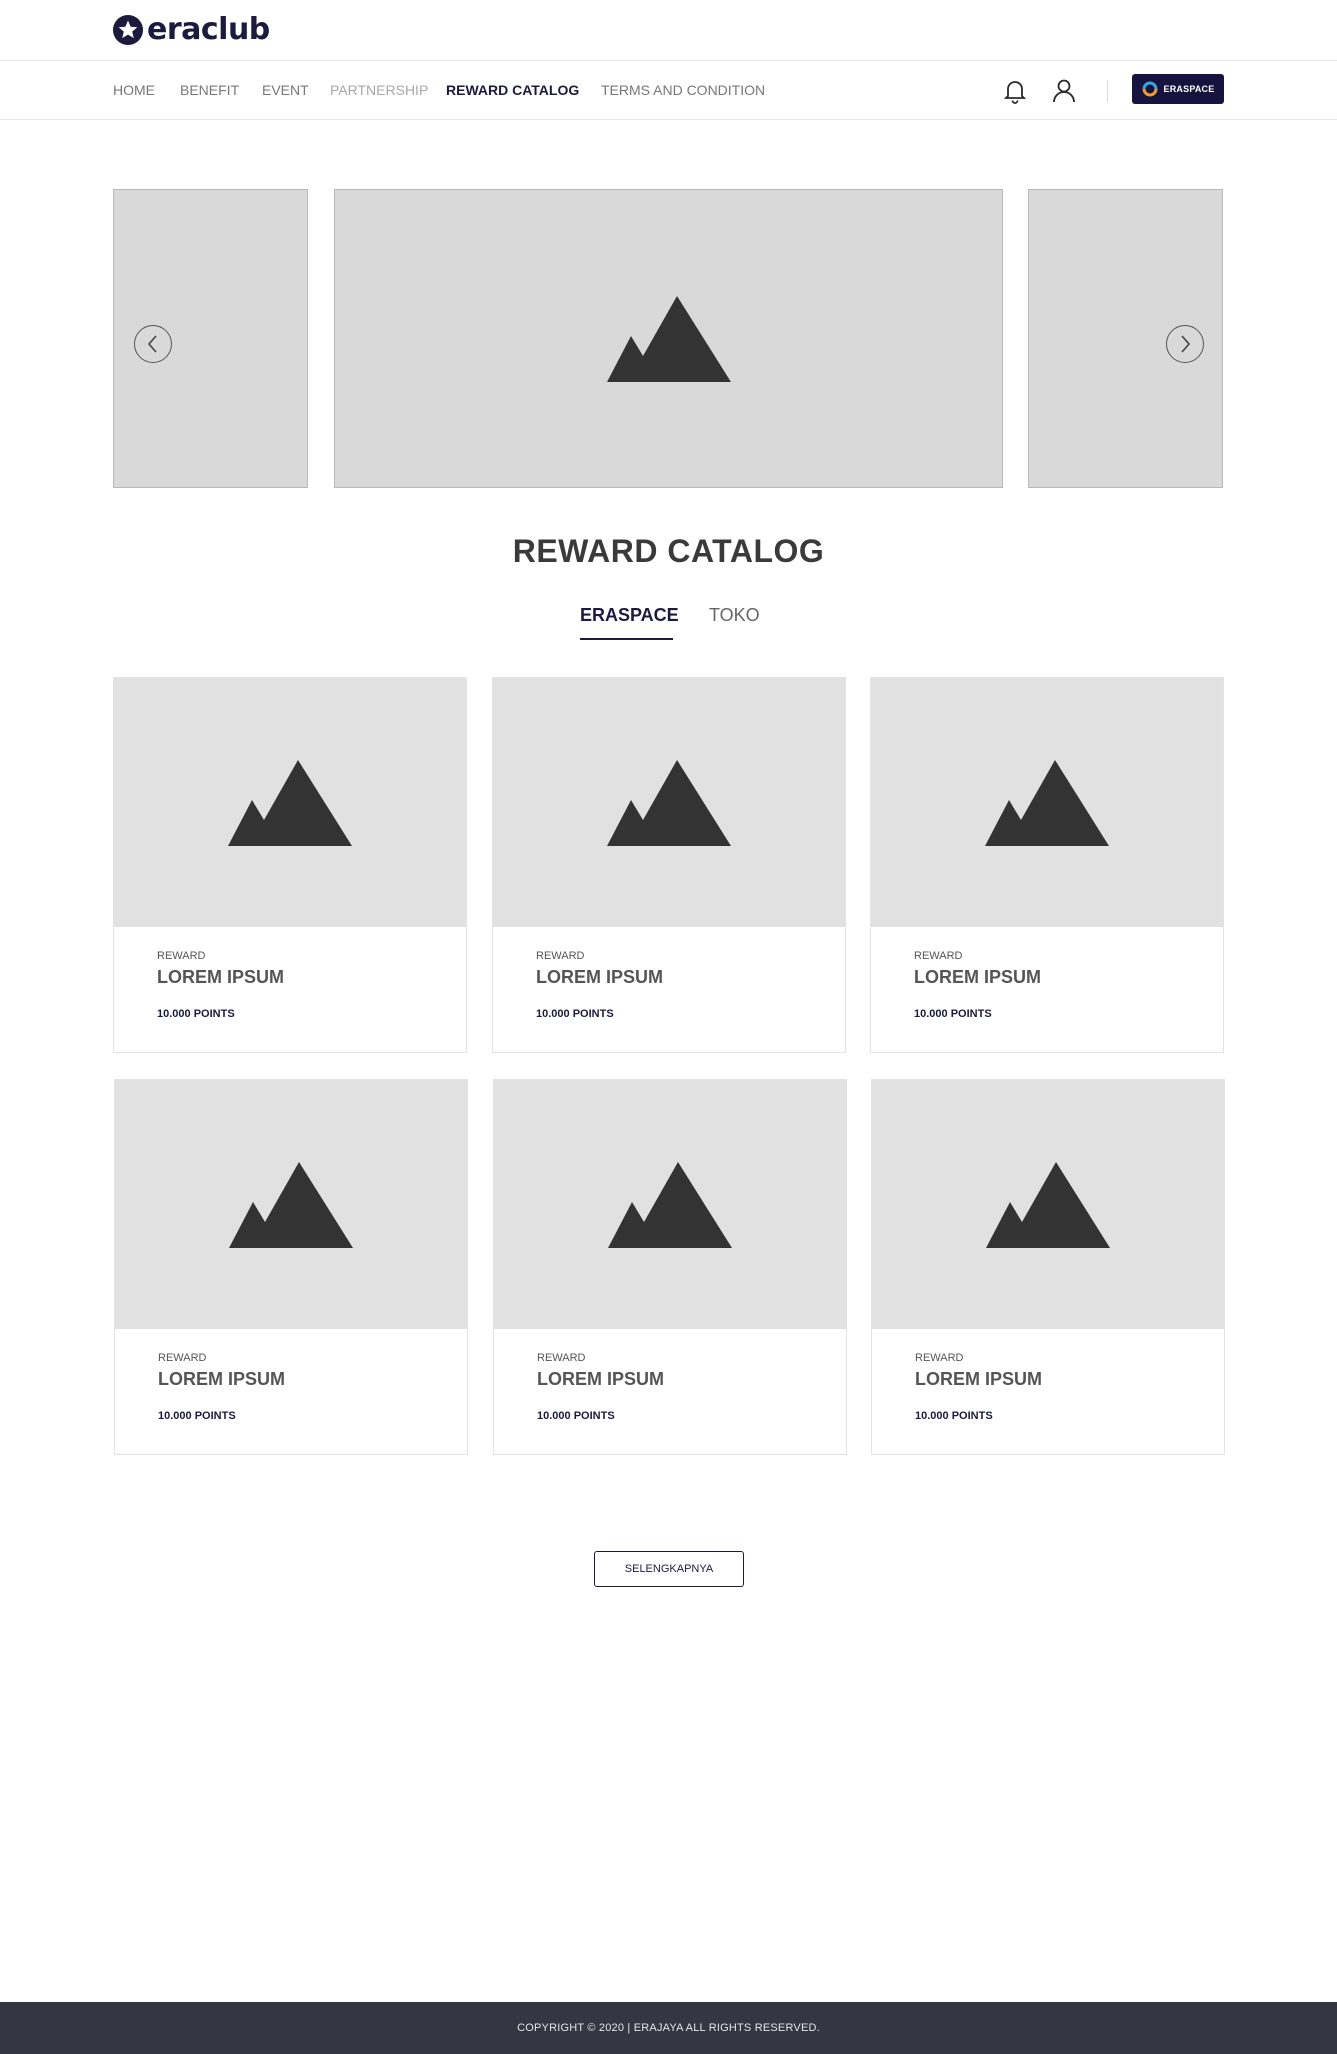 The image size is (1337, 2054). What do you see at coordinates (734, 615) in the screenshot?
I see `tab-toko: TOKO` at bounding box center [734, 615].